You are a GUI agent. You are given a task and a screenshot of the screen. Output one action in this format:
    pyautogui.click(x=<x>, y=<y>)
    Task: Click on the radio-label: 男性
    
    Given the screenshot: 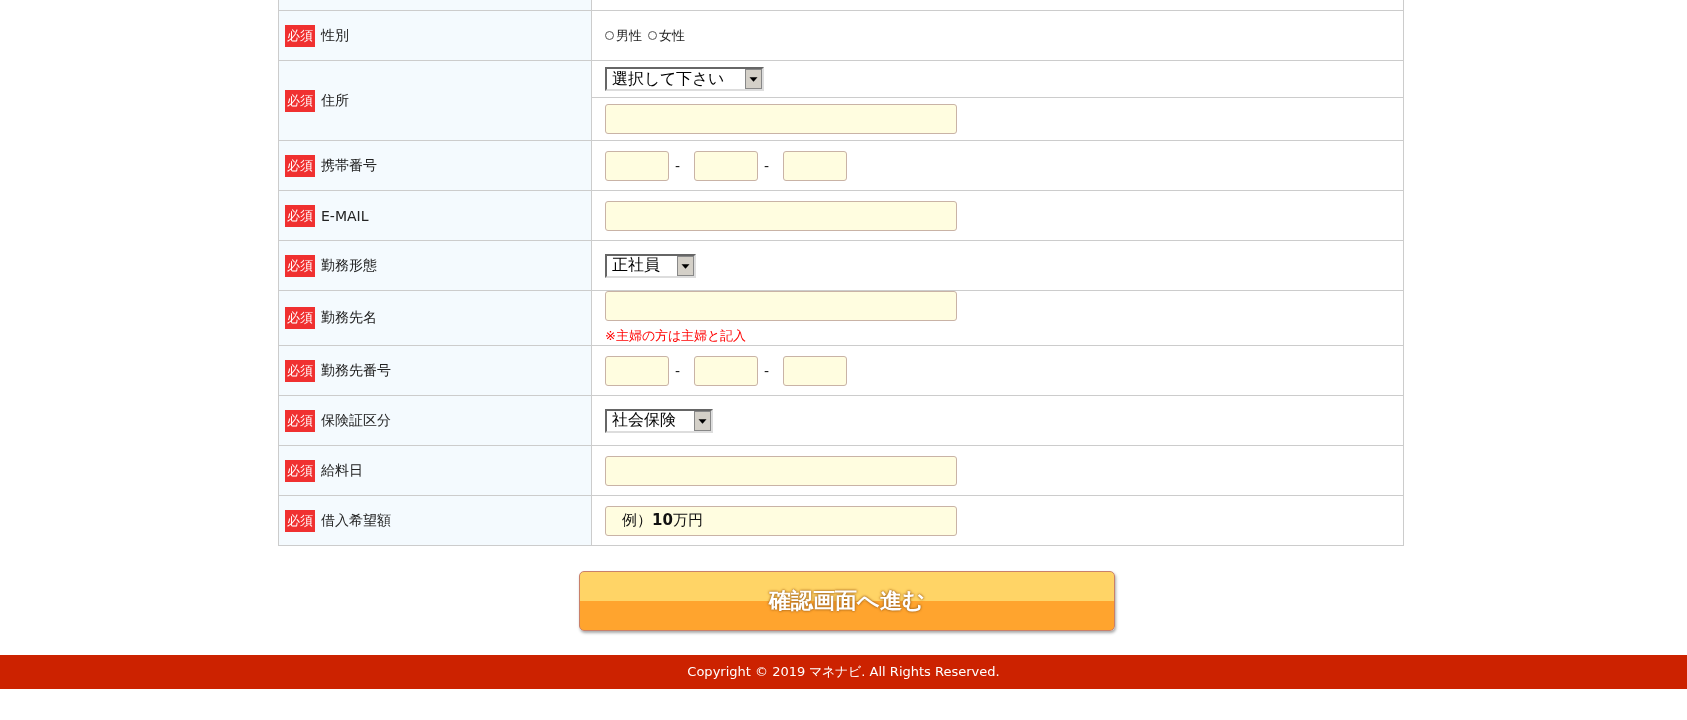 What is the action you would take?
    pyautogui.click(x=629, y=35)
    